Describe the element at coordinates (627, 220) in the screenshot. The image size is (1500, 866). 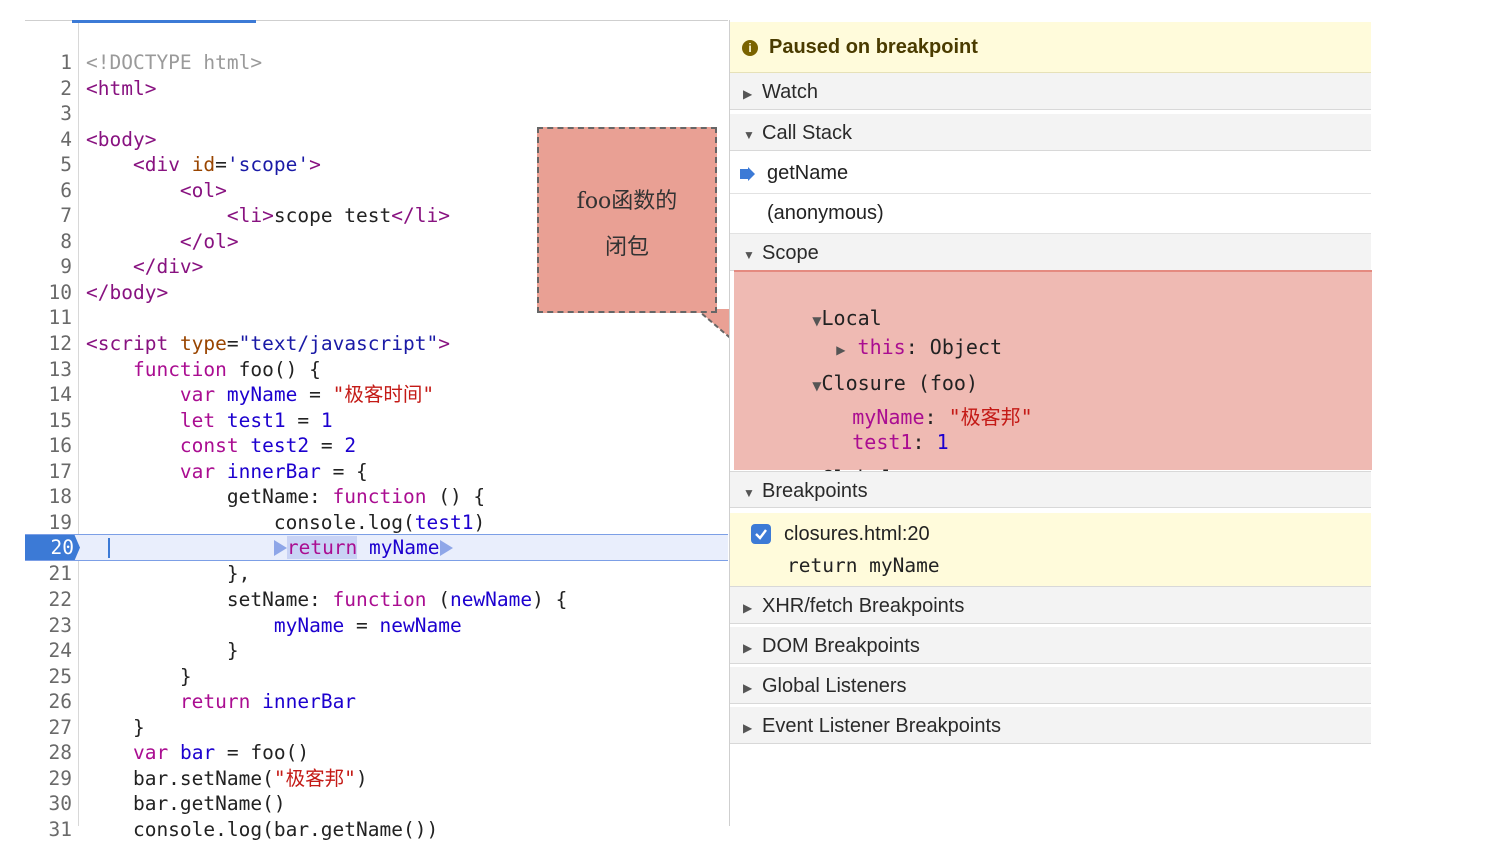
I see `closure-callout: foo函数的 闭包` at that location.